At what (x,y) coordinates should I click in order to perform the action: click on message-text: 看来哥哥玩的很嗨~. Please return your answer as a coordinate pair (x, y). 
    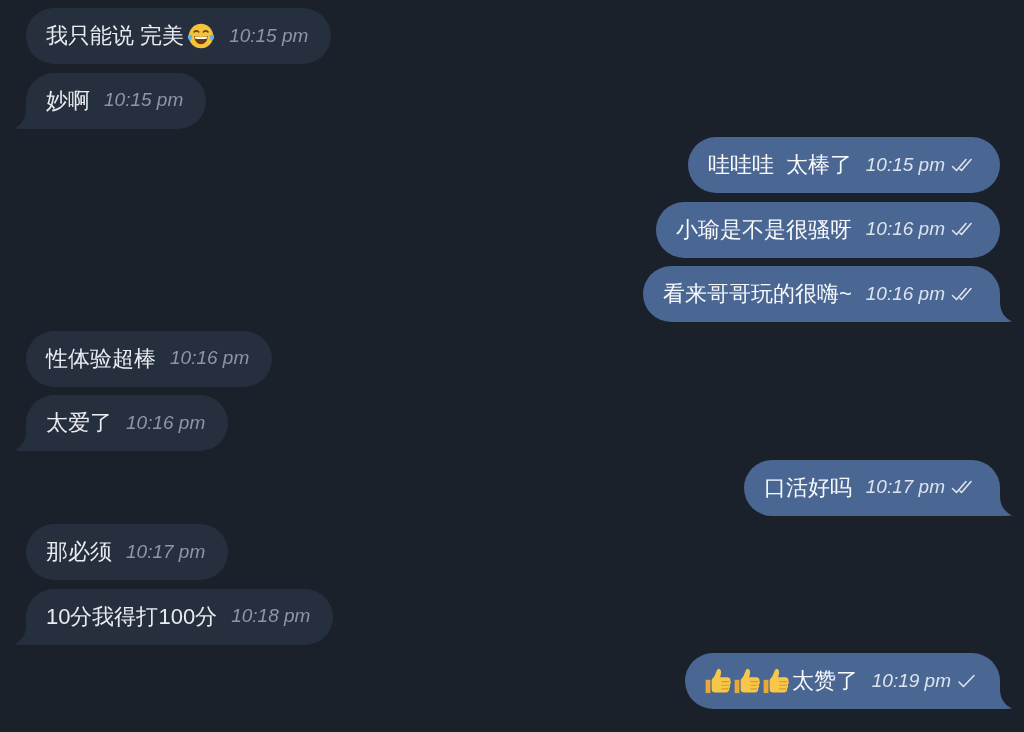
    Looking at the image, I should click on (757, 294).